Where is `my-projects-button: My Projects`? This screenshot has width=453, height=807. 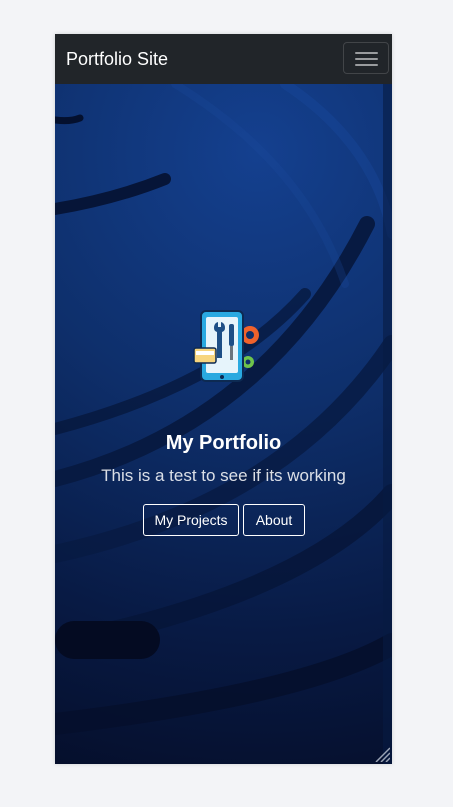 my-projects-button: My Projects is located at coordinates (191, 520).